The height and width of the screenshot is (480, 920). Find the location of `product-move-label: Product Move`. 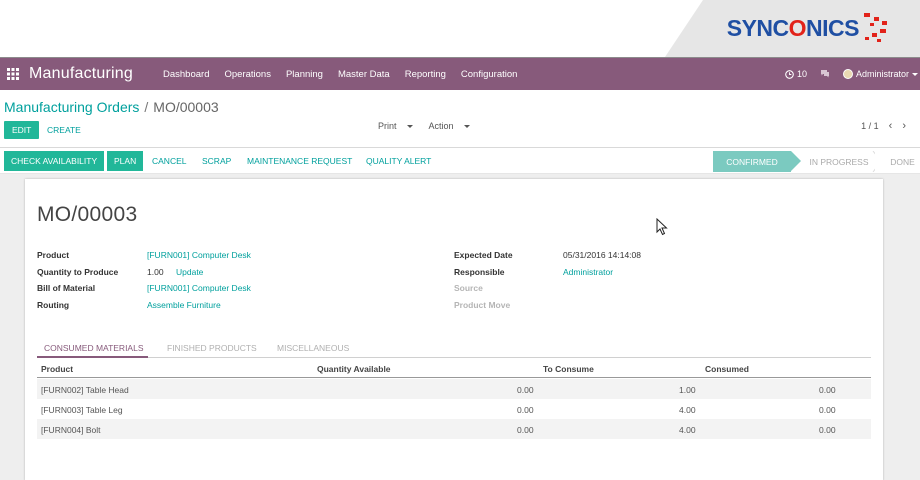

product-move-label: Product Move is located at coordinates (482, 305).